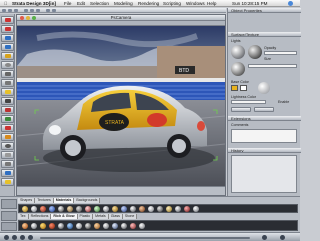 Image resolution: width=320 pixels, height=241 pixels. What do you see at coordinates (27, 200) in the screenshot?
I see `tab-shapes: Shapes` at bounding box center [27, 200].